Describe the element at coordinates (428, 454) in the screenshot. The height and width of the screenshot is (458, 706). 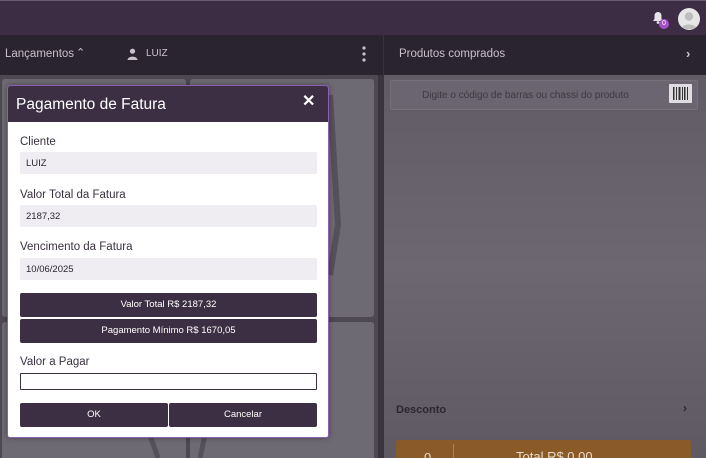
I see `total-quantity: 0` at that location.